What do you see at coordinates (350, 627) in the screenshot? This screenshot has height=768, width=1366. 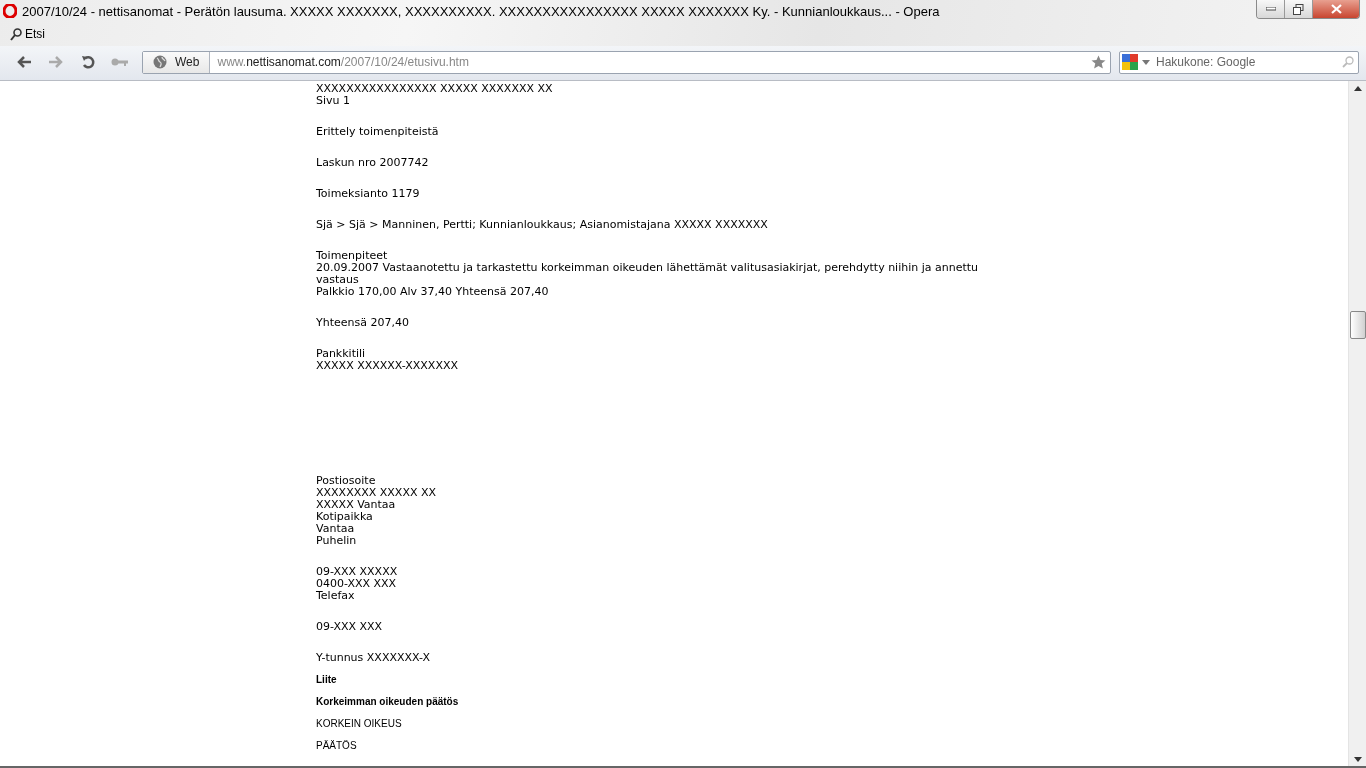 I see `document-text-line: 09-XXX XXX` at bounding box center [350, 627].